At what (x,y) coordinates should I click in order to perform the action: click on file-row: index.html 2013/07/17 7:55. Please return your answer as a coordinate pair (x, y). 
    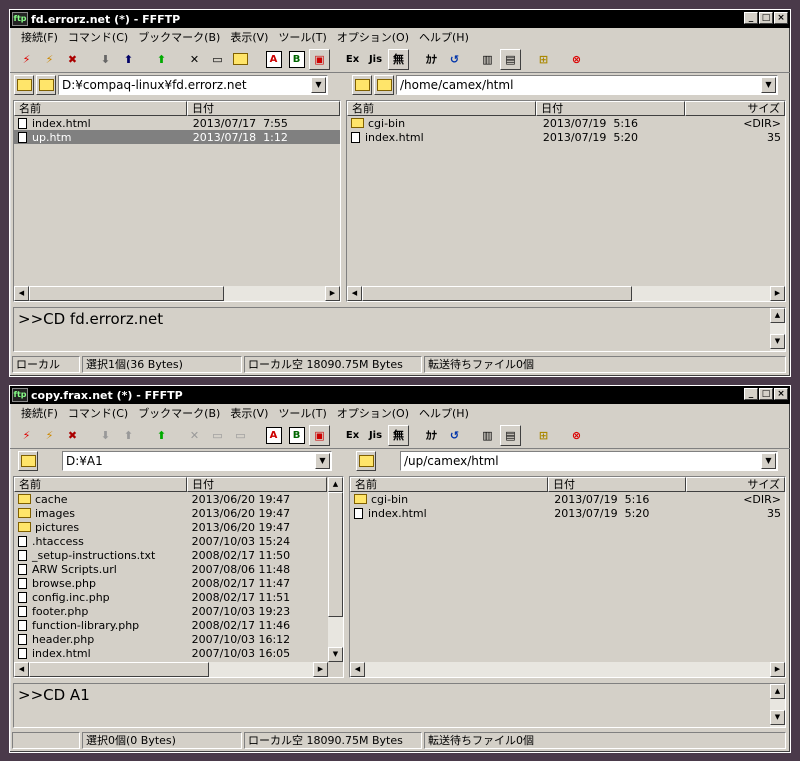
    Looking at the image, I should click on (177, 123).